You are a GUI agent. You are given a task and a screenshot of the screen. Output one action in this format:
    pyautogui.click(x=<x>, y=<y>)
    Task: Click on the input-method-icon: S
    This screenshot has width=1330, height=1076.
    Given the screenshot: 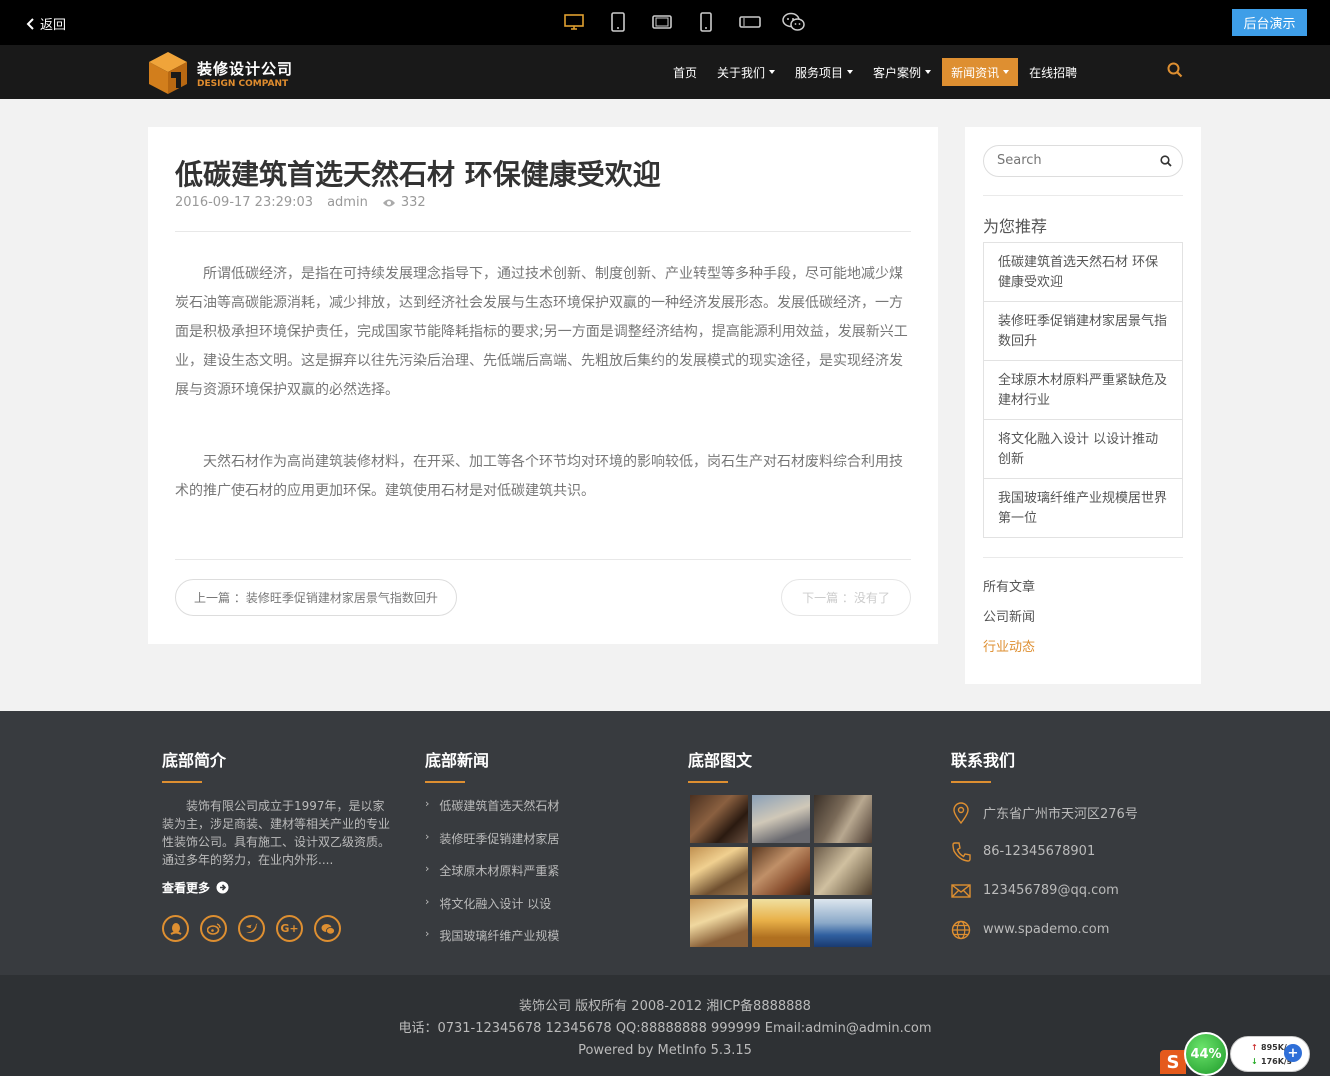 What is the action you would take?
    pyautogui.click(x=1173, y=1062)
    